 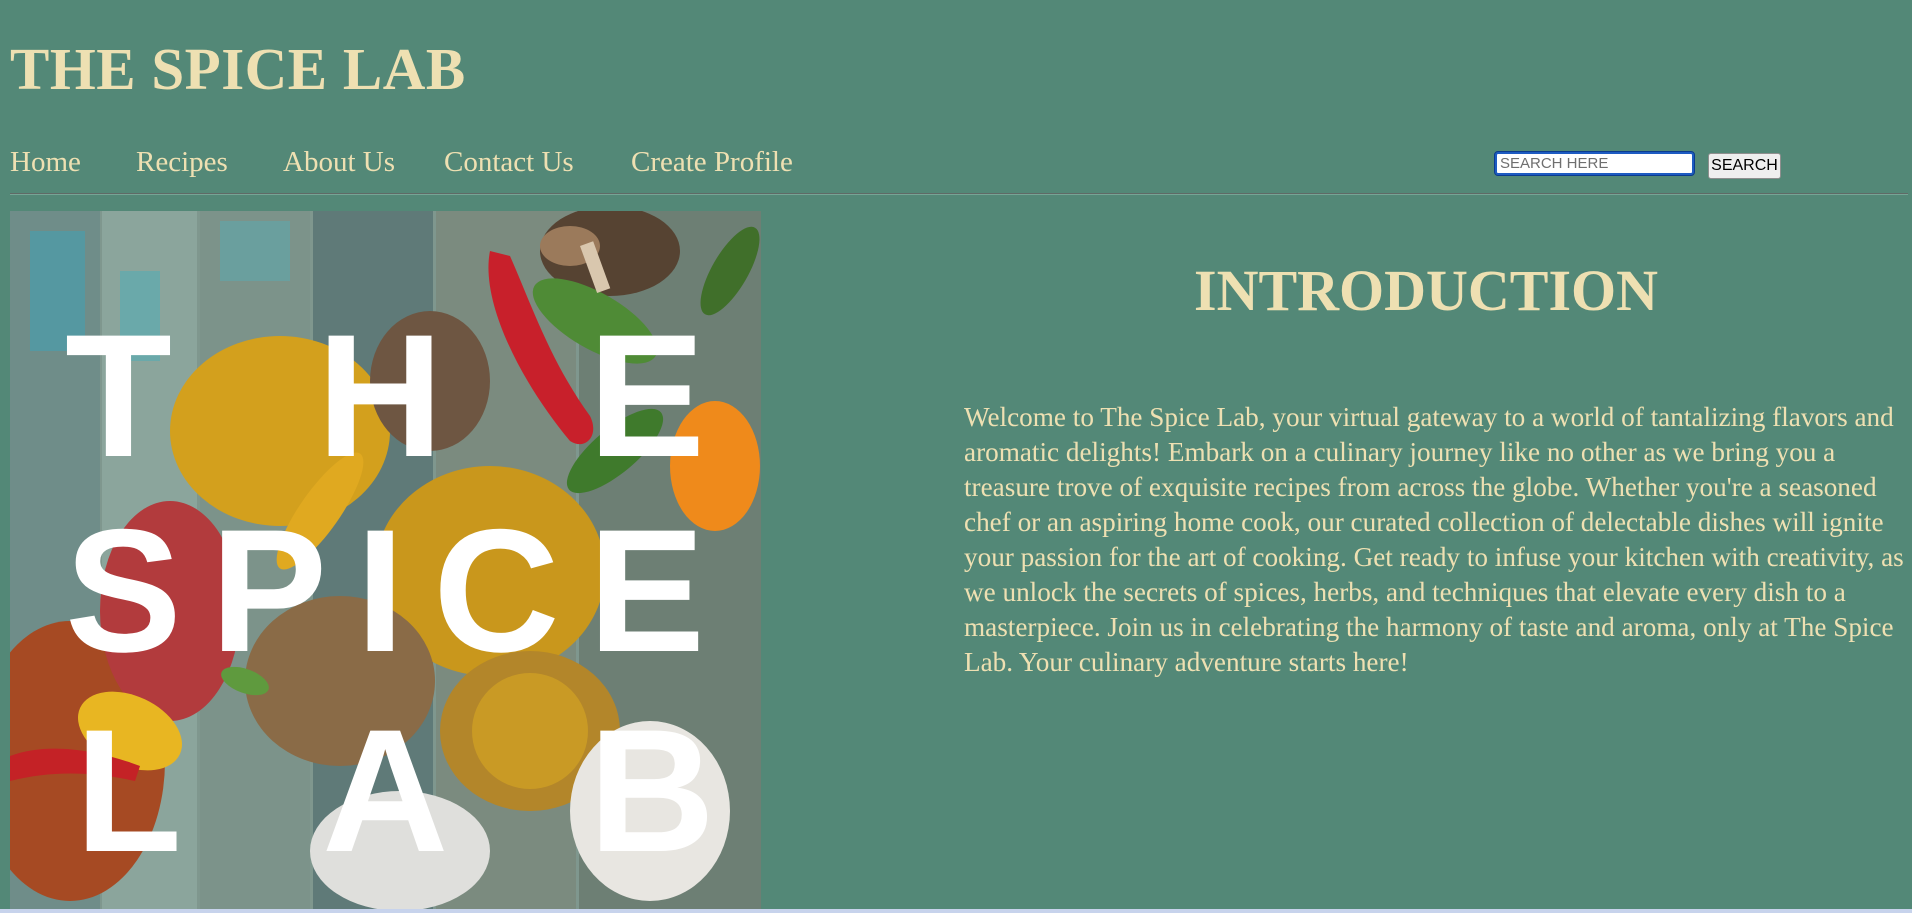 I want to click on intro-heading: INTRODUCTION, so click(x=1426, y=290).